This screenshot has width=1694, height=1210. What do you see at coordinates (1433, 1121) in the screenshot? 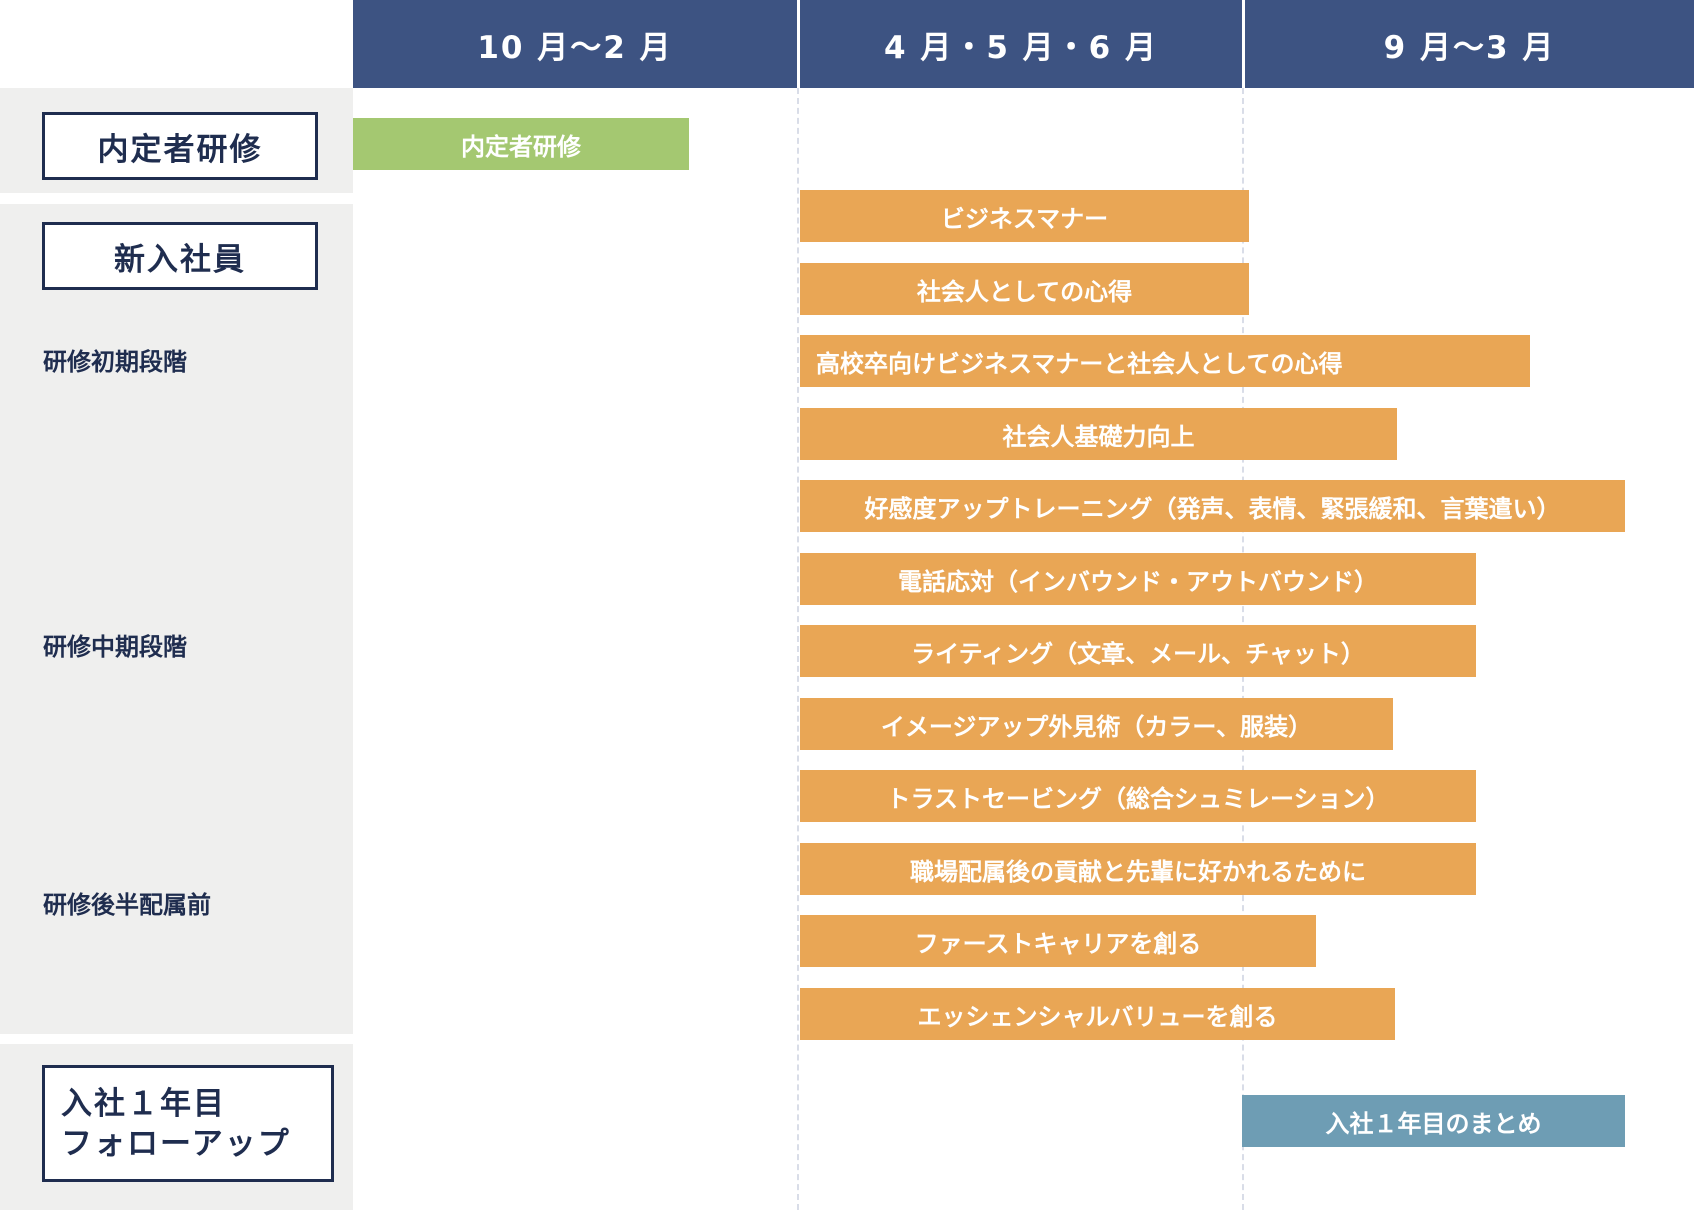
I see `bar-first-year-summary: 入社１年目のまとめ` at bounding box center [1433, 1121].